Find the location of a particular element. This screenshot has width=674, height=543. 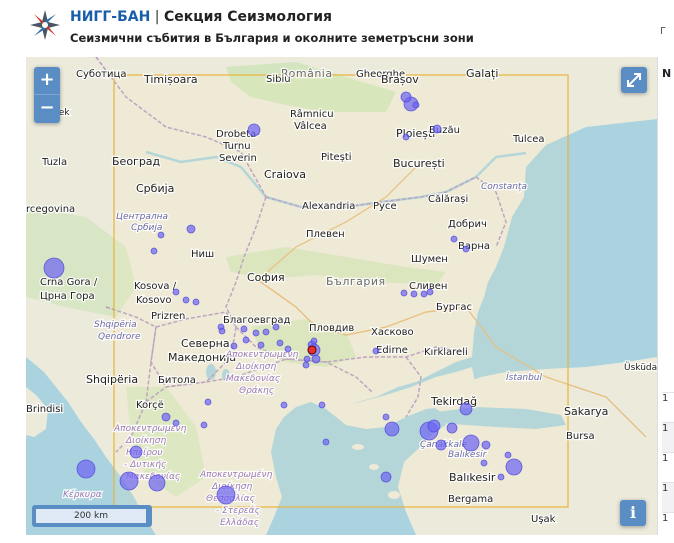

map-label-kosovo2: Kosovo is located at coordinates (154, 300).